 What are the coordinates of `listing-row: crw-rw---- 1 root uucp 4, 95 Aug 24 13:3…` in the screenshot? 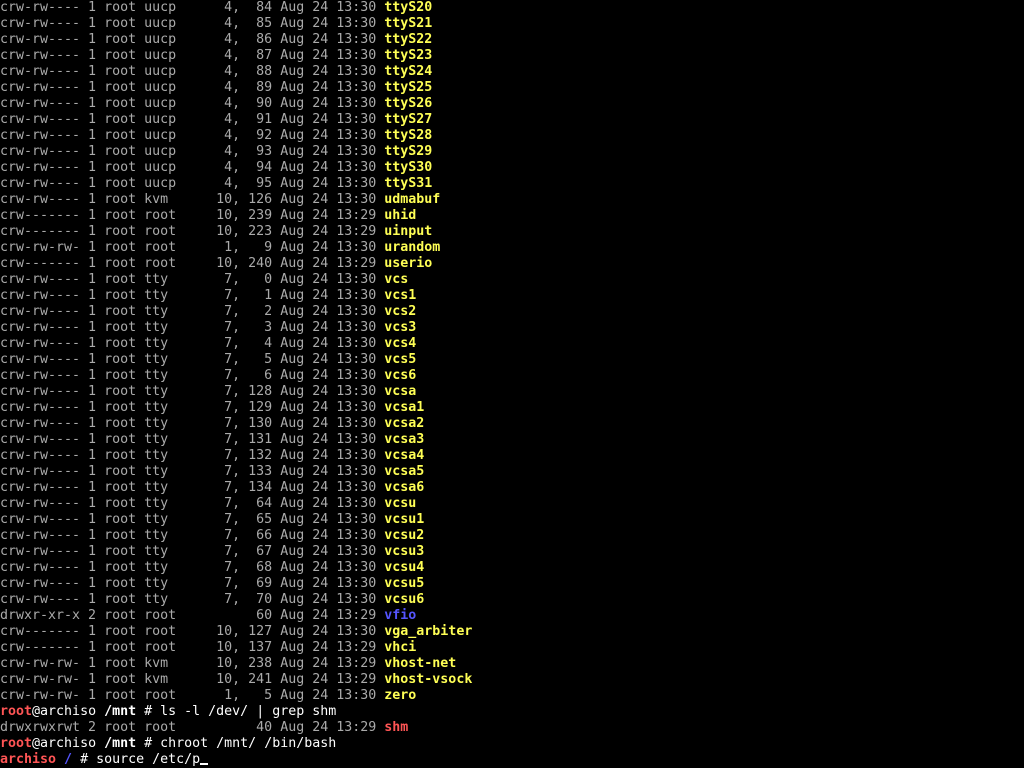 It's located at (512, 184).